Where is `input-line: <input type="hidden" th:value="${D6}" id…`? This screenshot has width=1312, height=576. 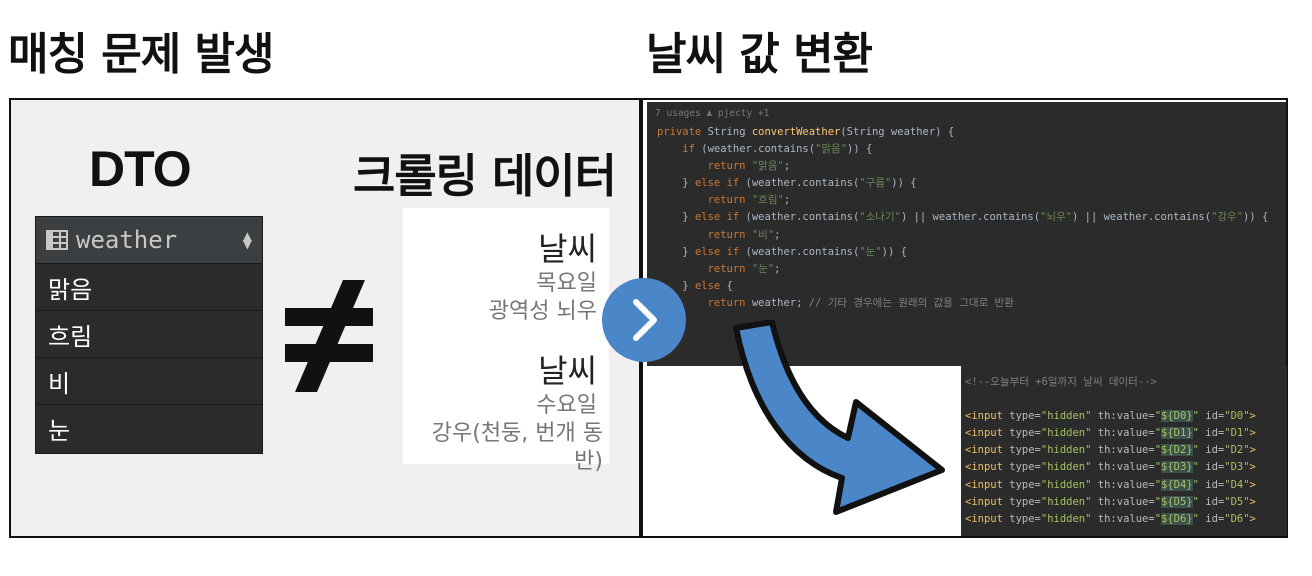 input-line: <input type="hidden" th:value="${D6}" id… is located at coordinates (1110, 518).